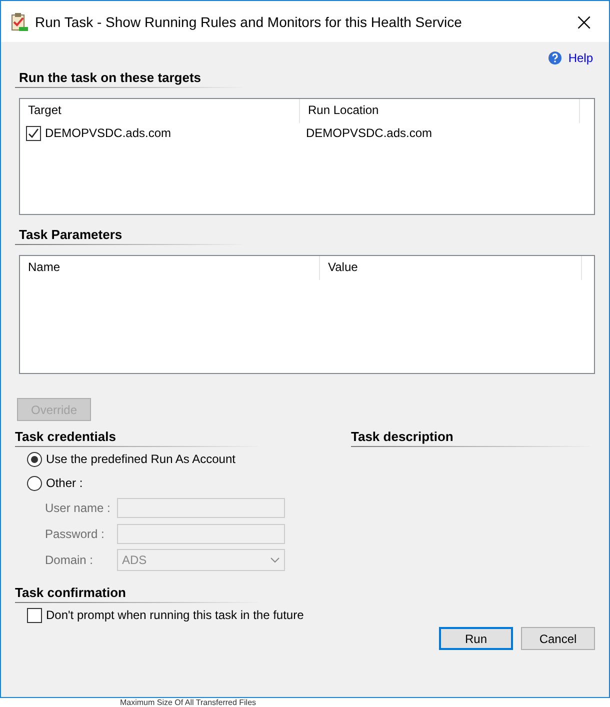 The image size is (610, 707). What do you see at coordinates (440, 111) in the screenshot?
I see `column-header: Run Location` at bounding box center [440, 111].